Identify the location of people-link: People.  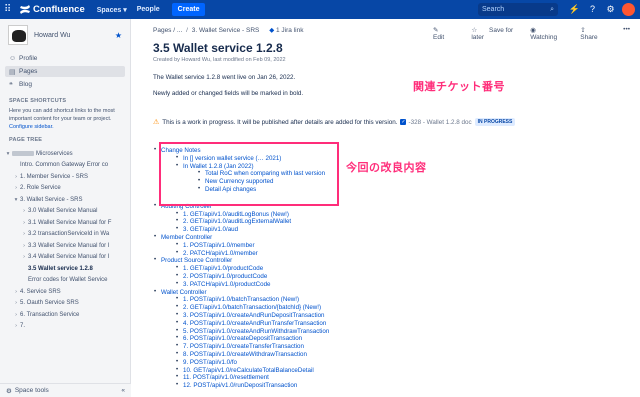
(148, 9).